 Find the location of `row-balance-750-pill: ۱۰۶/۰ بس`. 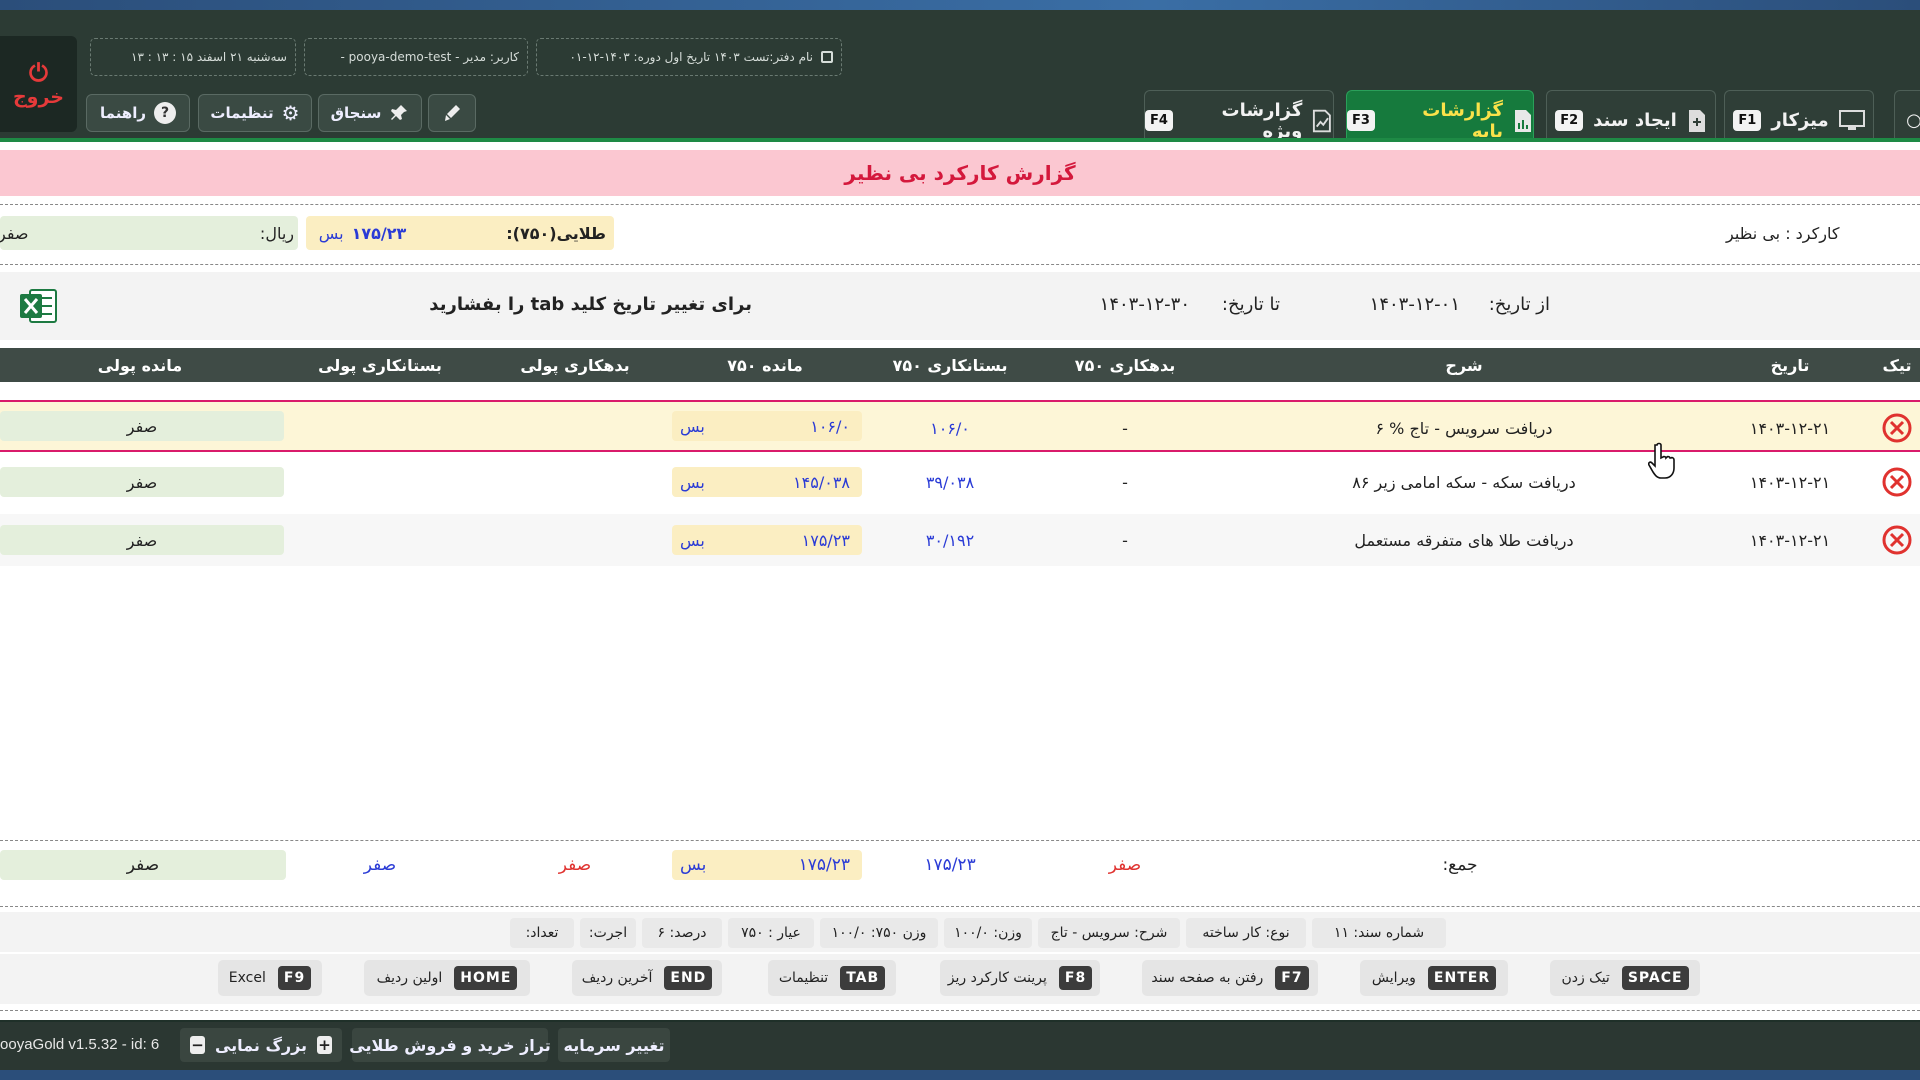

row-balance-750-pill: ۱۰۶/۰ بس is located at coordinates (767, 426).